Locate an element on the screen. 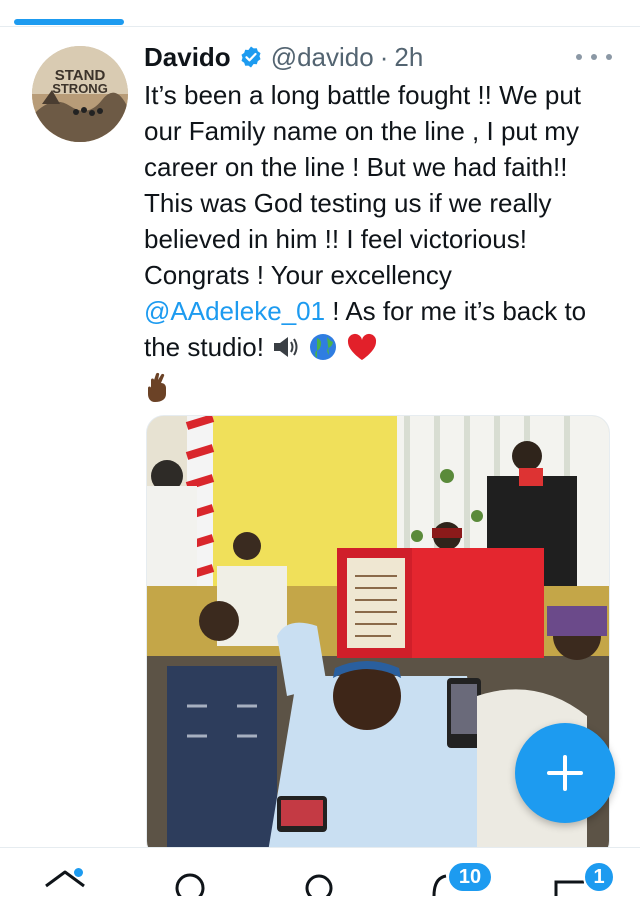  avatar: STAND STRONG is located at coordinates (80, 94).